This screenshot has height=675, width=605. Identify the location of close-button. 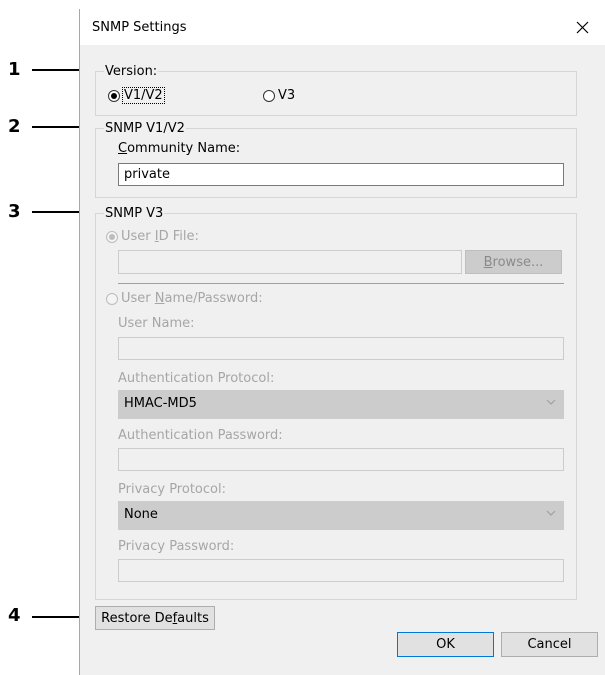
(582, 27).